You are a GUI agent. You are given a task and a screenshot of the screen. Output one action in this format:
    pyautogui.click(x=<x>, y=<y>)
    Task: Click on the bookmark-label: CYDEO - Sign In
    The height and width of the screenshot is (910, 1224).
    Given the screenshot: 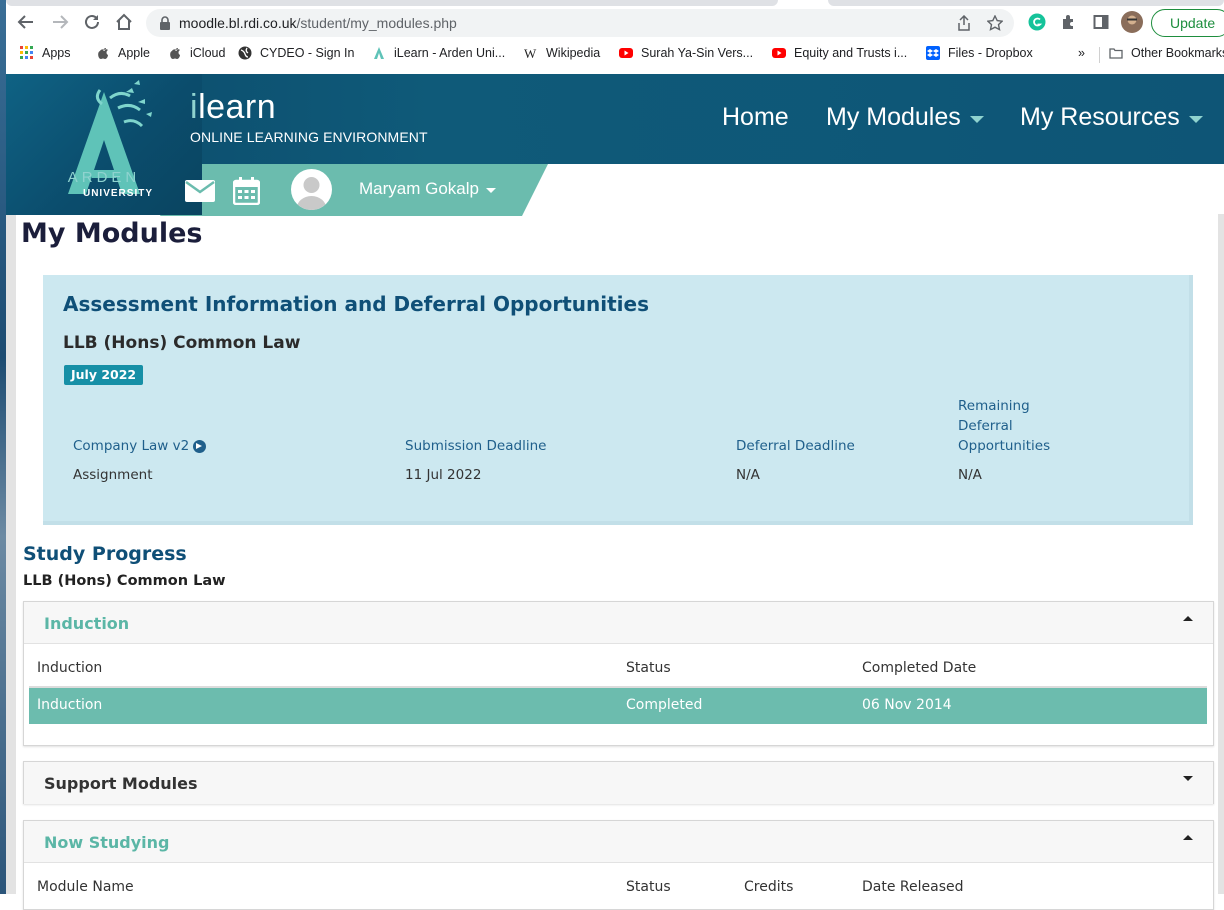 What is the action you would take?
    pyautogui.click(x=307, y=53)
    